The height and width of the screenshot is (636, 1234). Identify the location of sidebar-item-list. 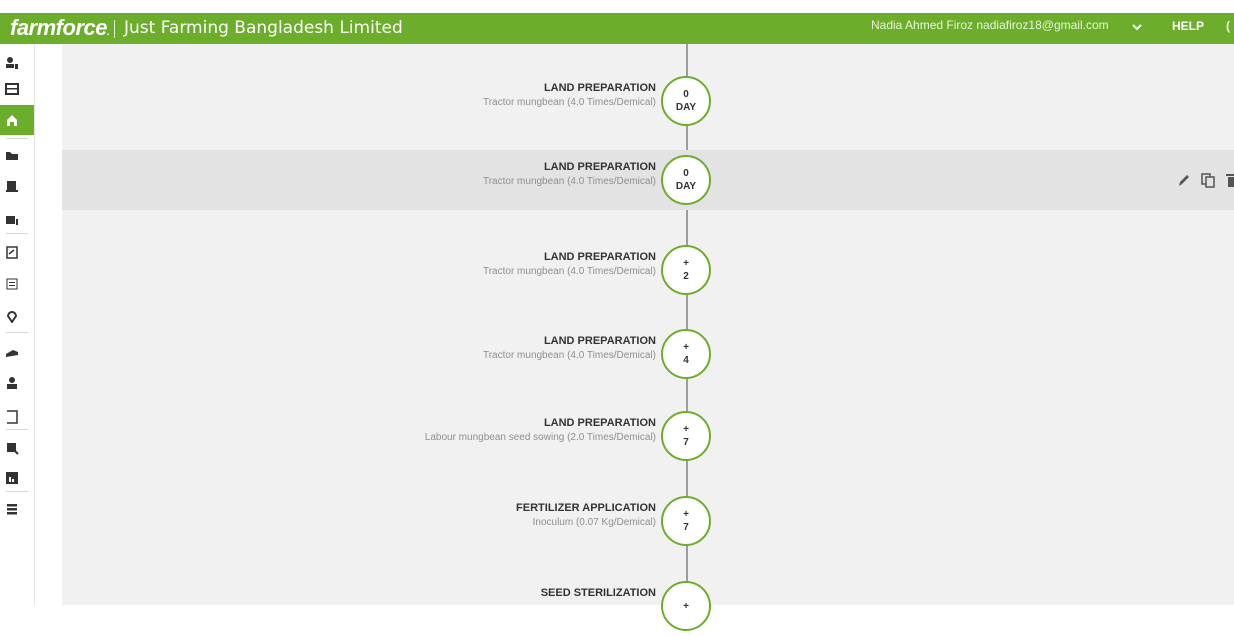
(17, 284).